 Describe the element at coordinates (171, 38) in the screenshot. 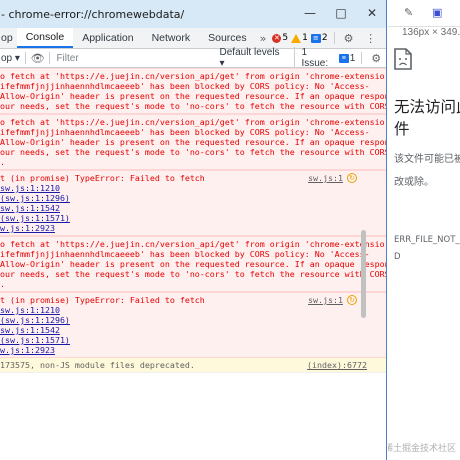

I see `tab-network: Network` at that location.